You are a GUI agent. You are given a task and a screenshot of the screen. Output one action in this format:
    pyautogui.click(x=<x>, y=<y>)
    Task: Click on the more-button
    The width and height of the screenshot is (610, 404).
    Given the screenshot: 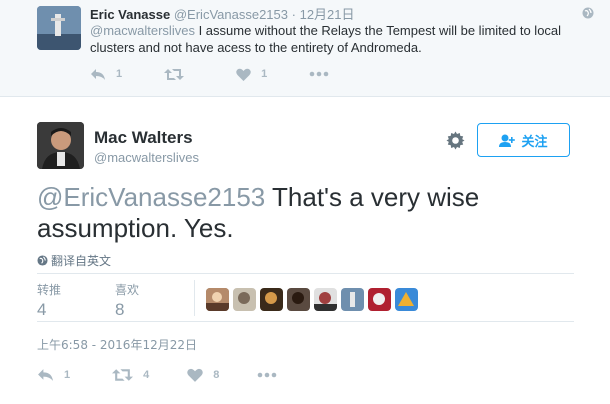 What is the action you would take?
    pyautogui.click(x=267, y=375)
    